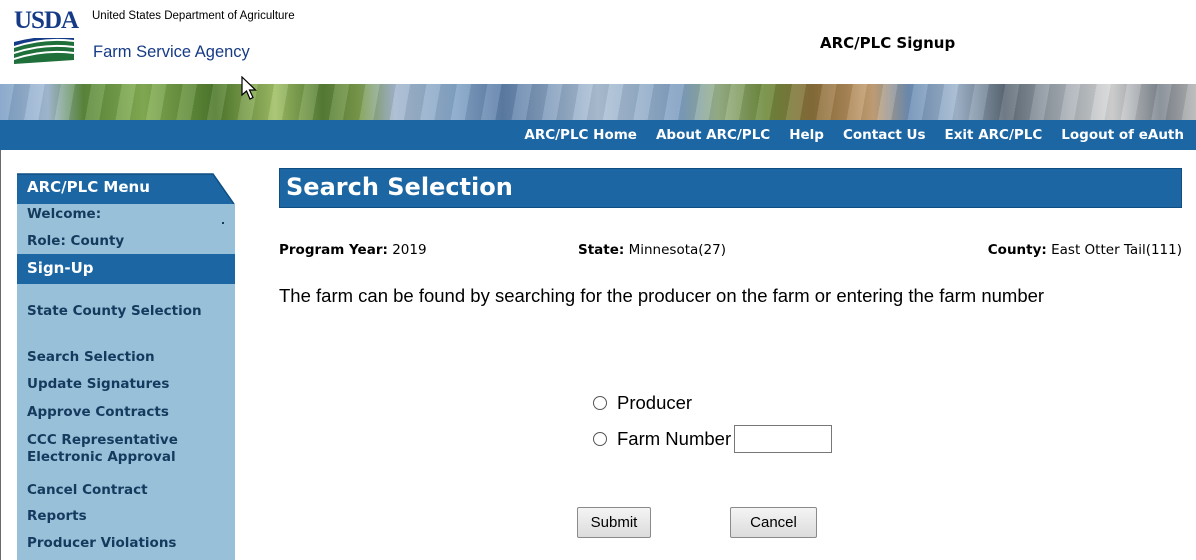  Describe the element at coordinates (76, 241) in the screenshot. I see `role-text: Role: County` at that location.